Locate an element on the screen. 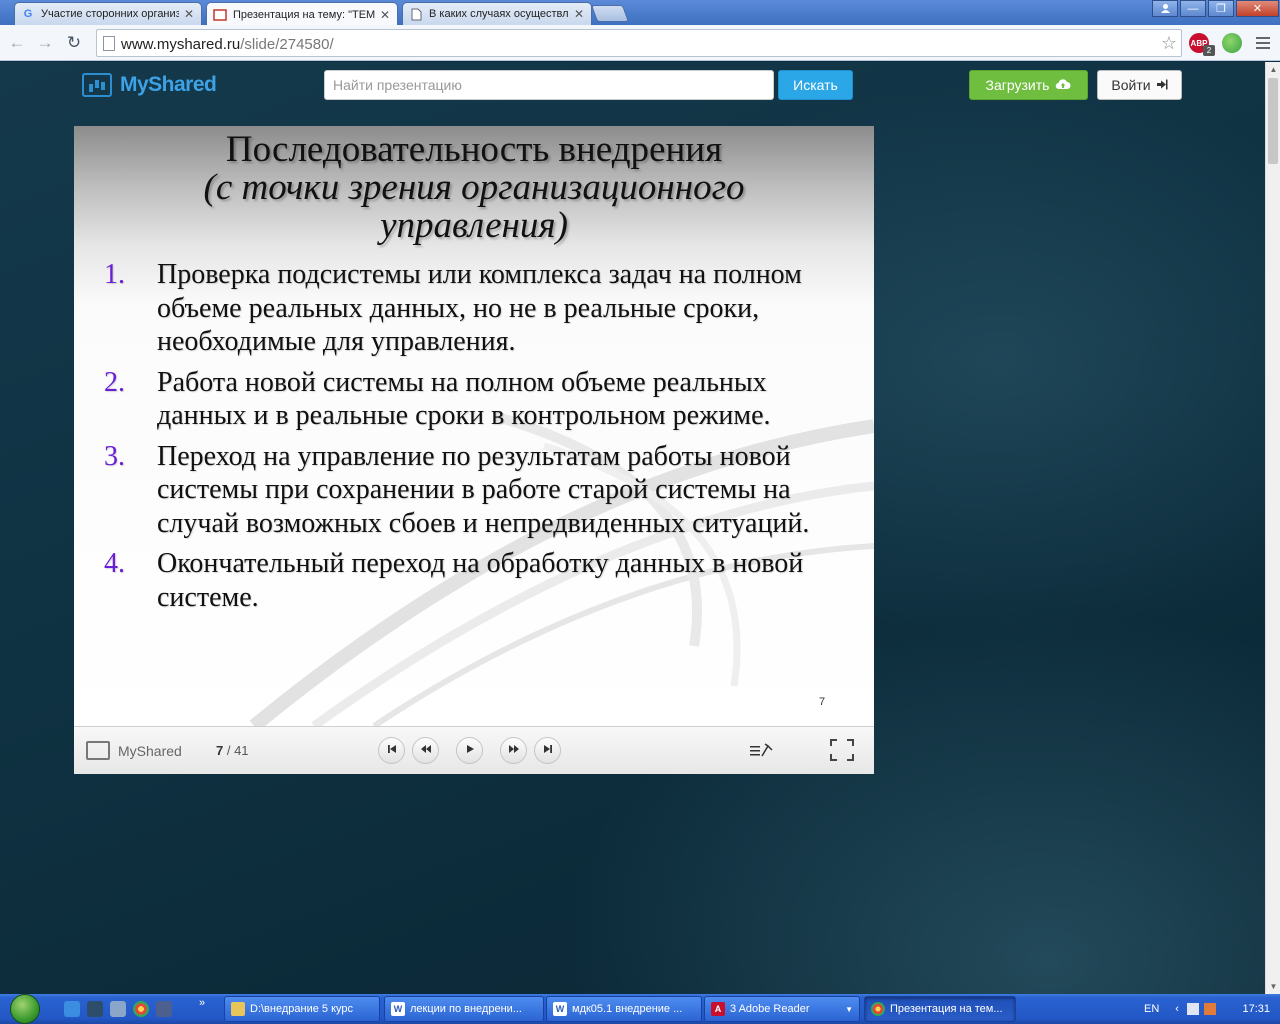 This screenshot has width=1280, height=1024. search-input is located at coordinates (549, 85).